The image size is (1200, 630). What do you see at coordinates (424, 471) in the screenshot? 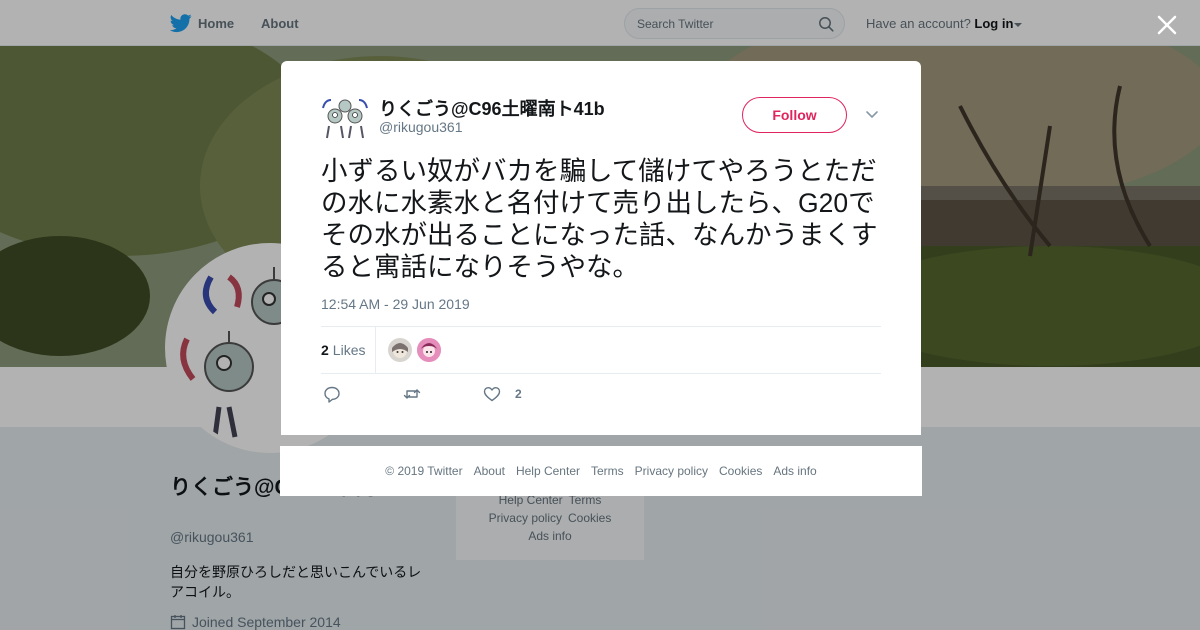
I see `footer-copyright: © 2019 Twitter` at bounding box center [424, 471].